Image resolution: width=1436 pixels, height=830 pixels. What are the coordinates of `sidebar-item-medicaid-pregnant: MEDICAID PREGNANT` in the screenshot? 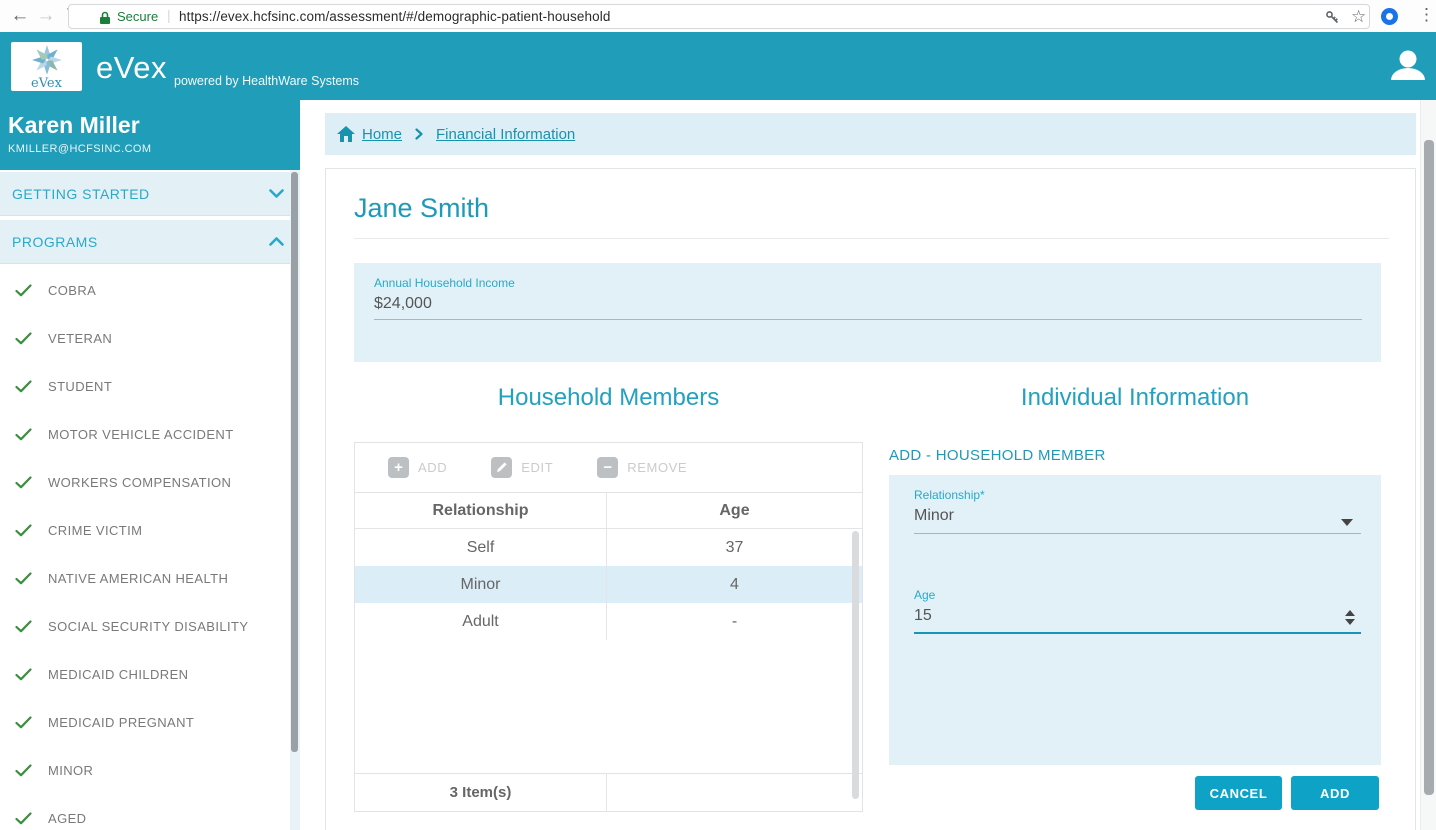 It's located at (145, 722).